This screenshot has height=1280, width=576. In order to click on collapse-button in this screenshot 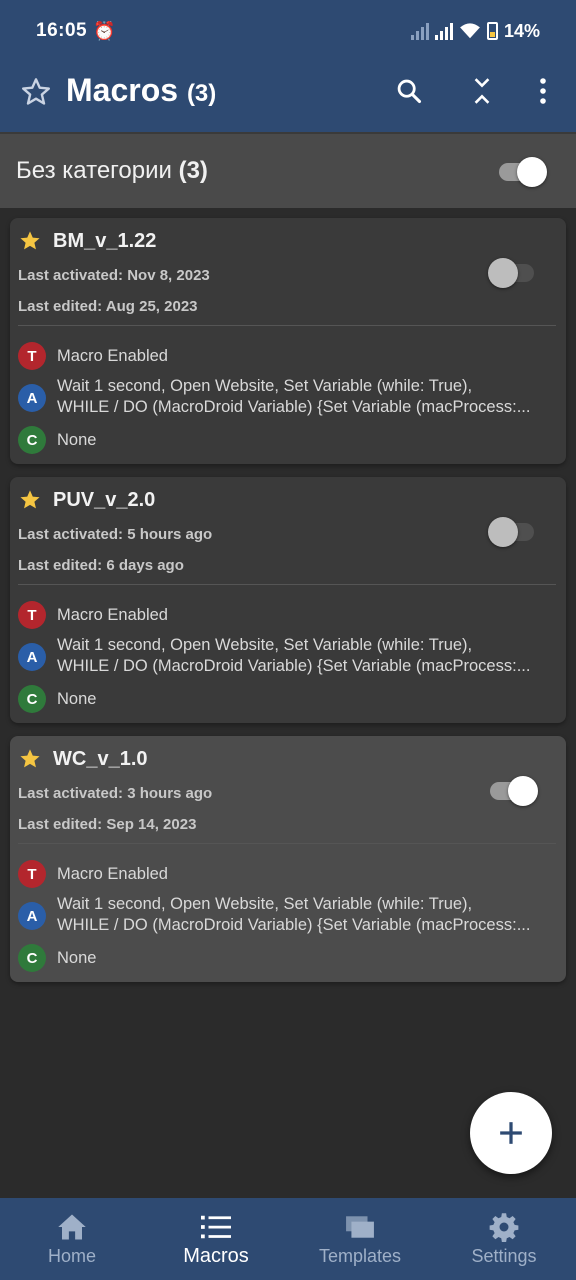, I will do `click(482, 91)`.